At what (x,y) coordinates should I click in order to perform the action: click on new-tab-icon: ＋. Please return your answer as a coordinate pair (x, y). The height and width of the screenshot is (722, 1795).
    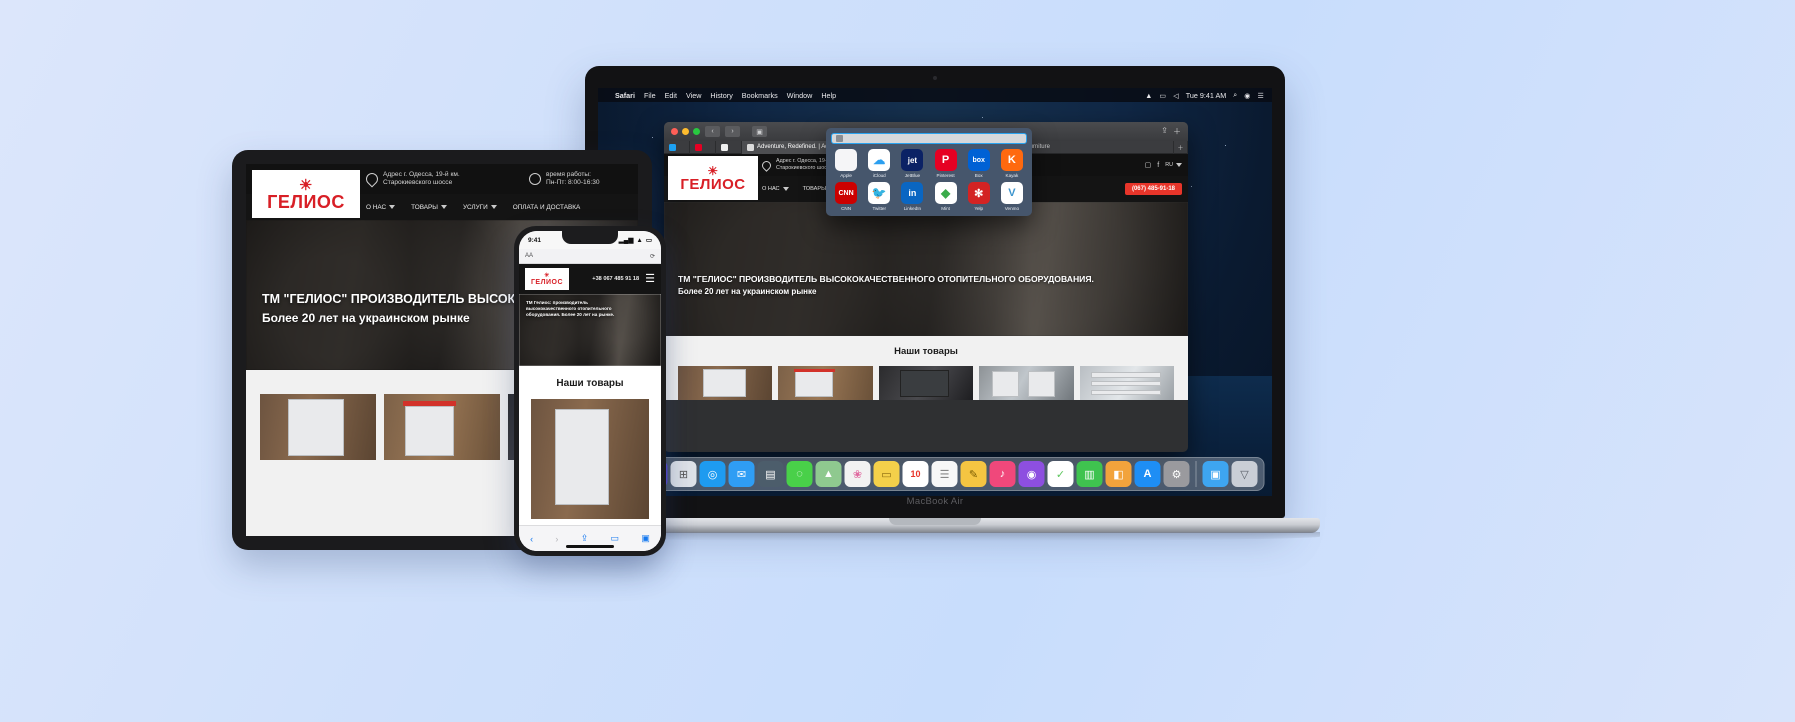
    Looking at the image, I should click on (1177, 131).